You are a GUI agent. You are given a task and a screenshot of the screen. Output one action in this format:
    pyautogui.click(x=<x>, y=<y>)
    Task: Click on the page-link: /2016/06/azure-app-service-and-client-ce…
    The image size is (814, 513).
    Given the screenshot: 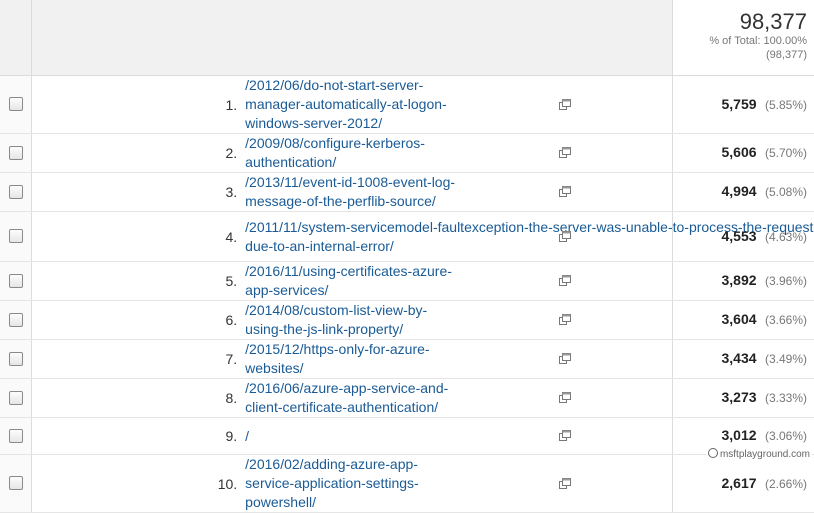 What is the action you would take?
    pyautogui.click(x=352, y=398)
    